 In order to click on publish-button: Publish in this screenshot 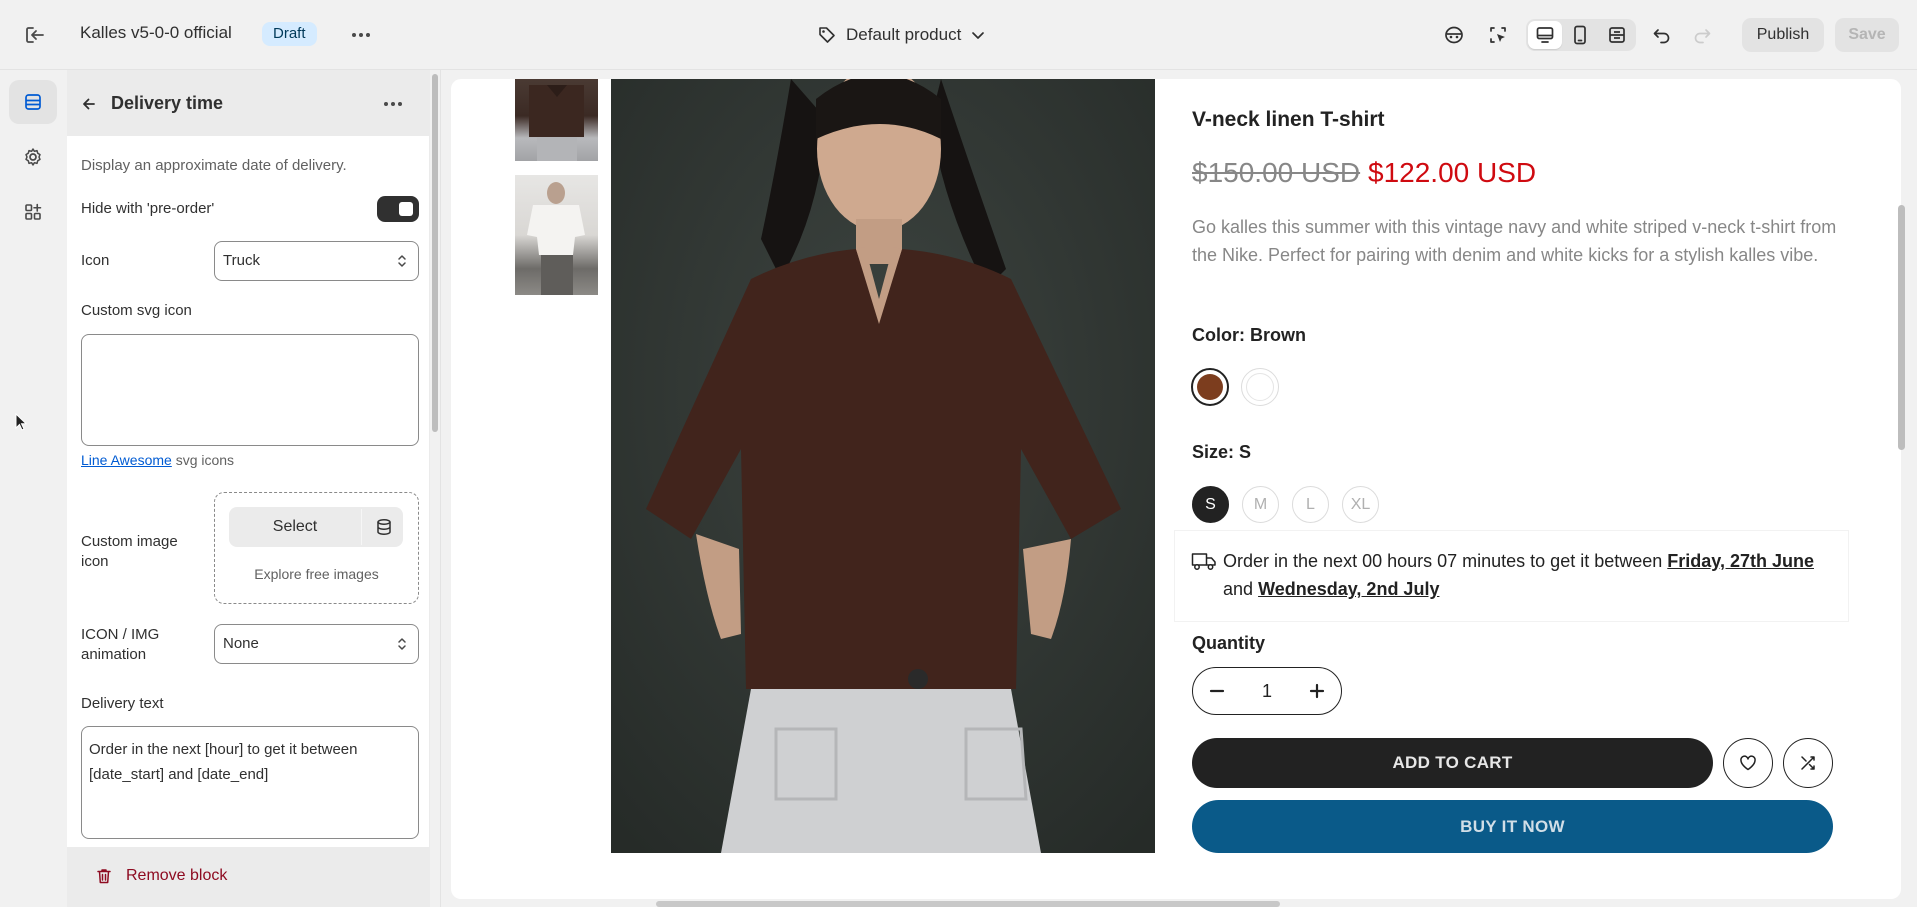, I will do `click(1783, 35)`.